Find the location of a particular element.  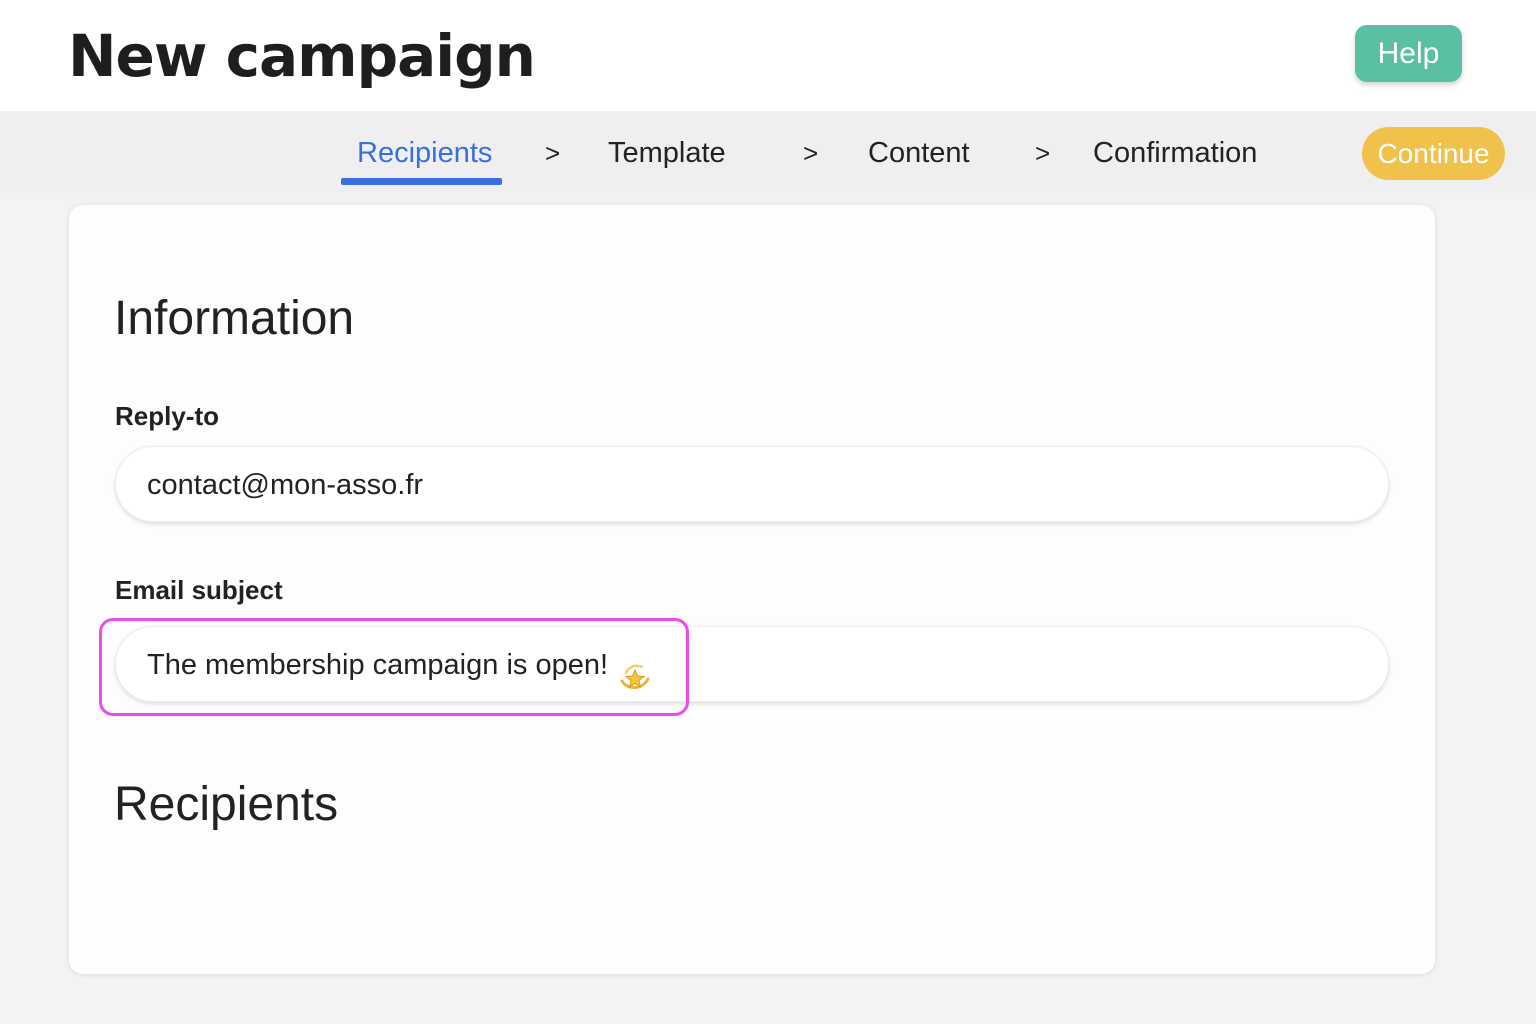

email-subject-value-wrap: The membership campaign is open! is located at coordinates (399, 665).